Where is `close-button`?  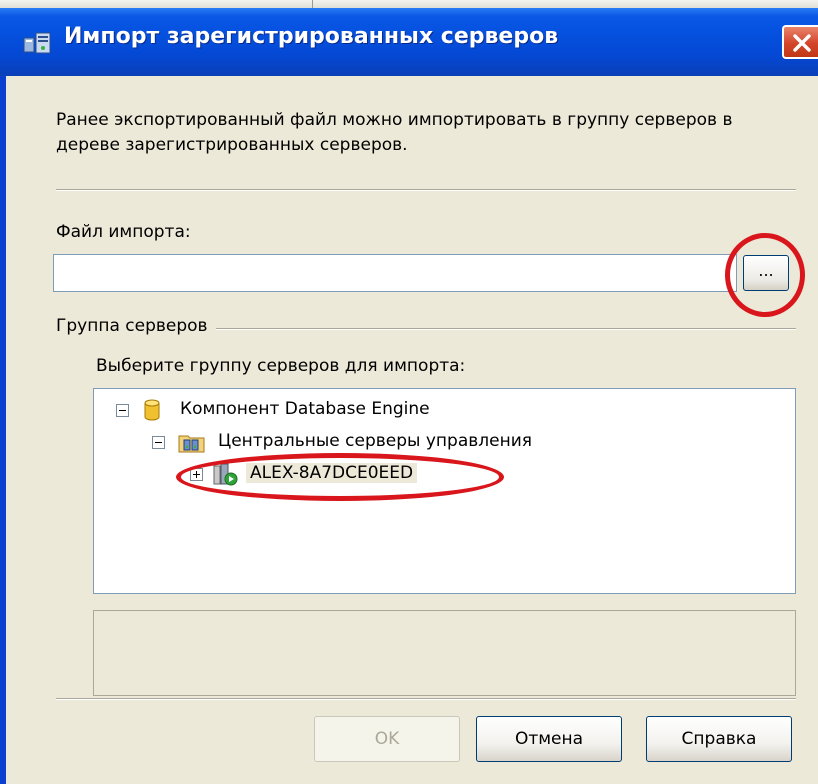
close-button is located at coordinates (800, 42).